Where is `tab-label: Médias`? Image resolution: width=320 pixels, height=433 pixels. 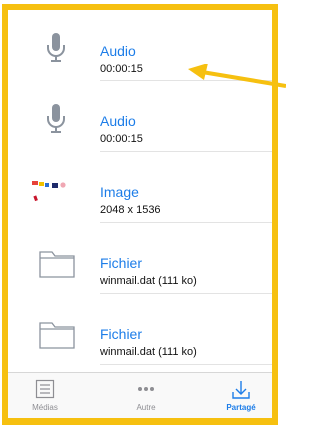
tab-label: Médias is located at coordinates (45, 407).